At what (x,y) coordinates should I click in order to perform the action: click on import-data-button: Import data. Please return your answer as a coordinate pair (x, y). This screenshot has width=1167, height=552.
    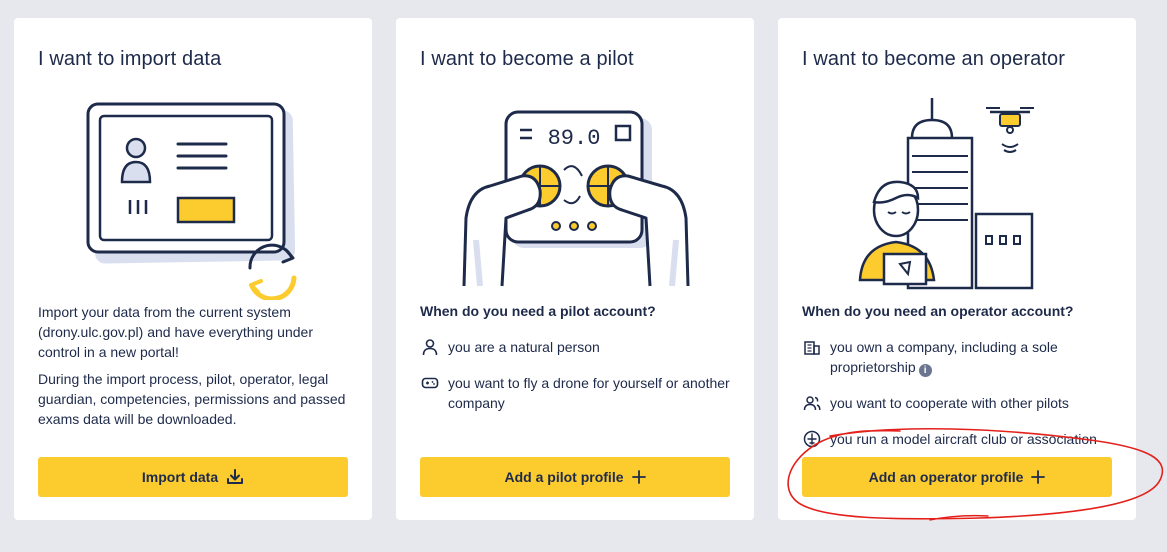
    Looking at the image, I should click on (193, 477).